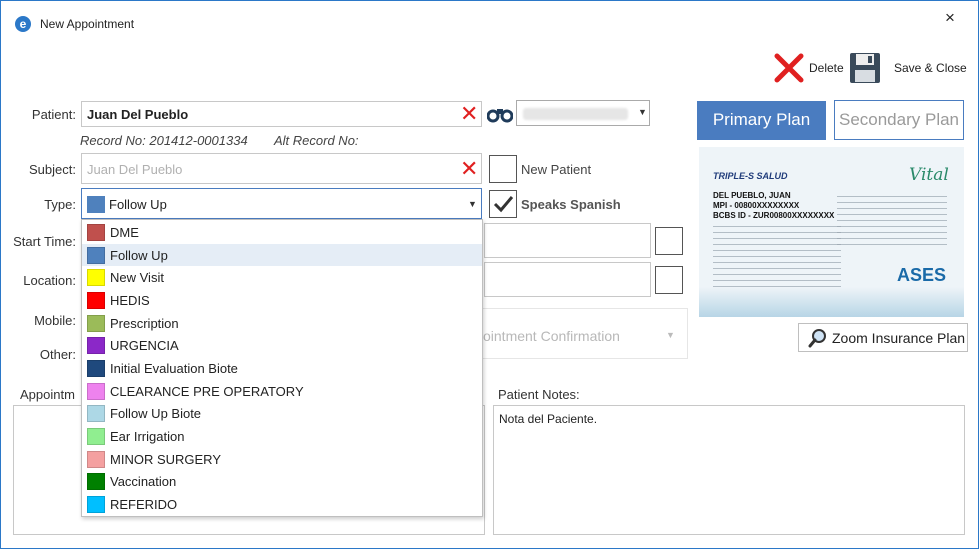 The height and width of the screenshot is (549, 979). I want to click on type-option-label: Initial Evaluation Biote, so click(174, 368).